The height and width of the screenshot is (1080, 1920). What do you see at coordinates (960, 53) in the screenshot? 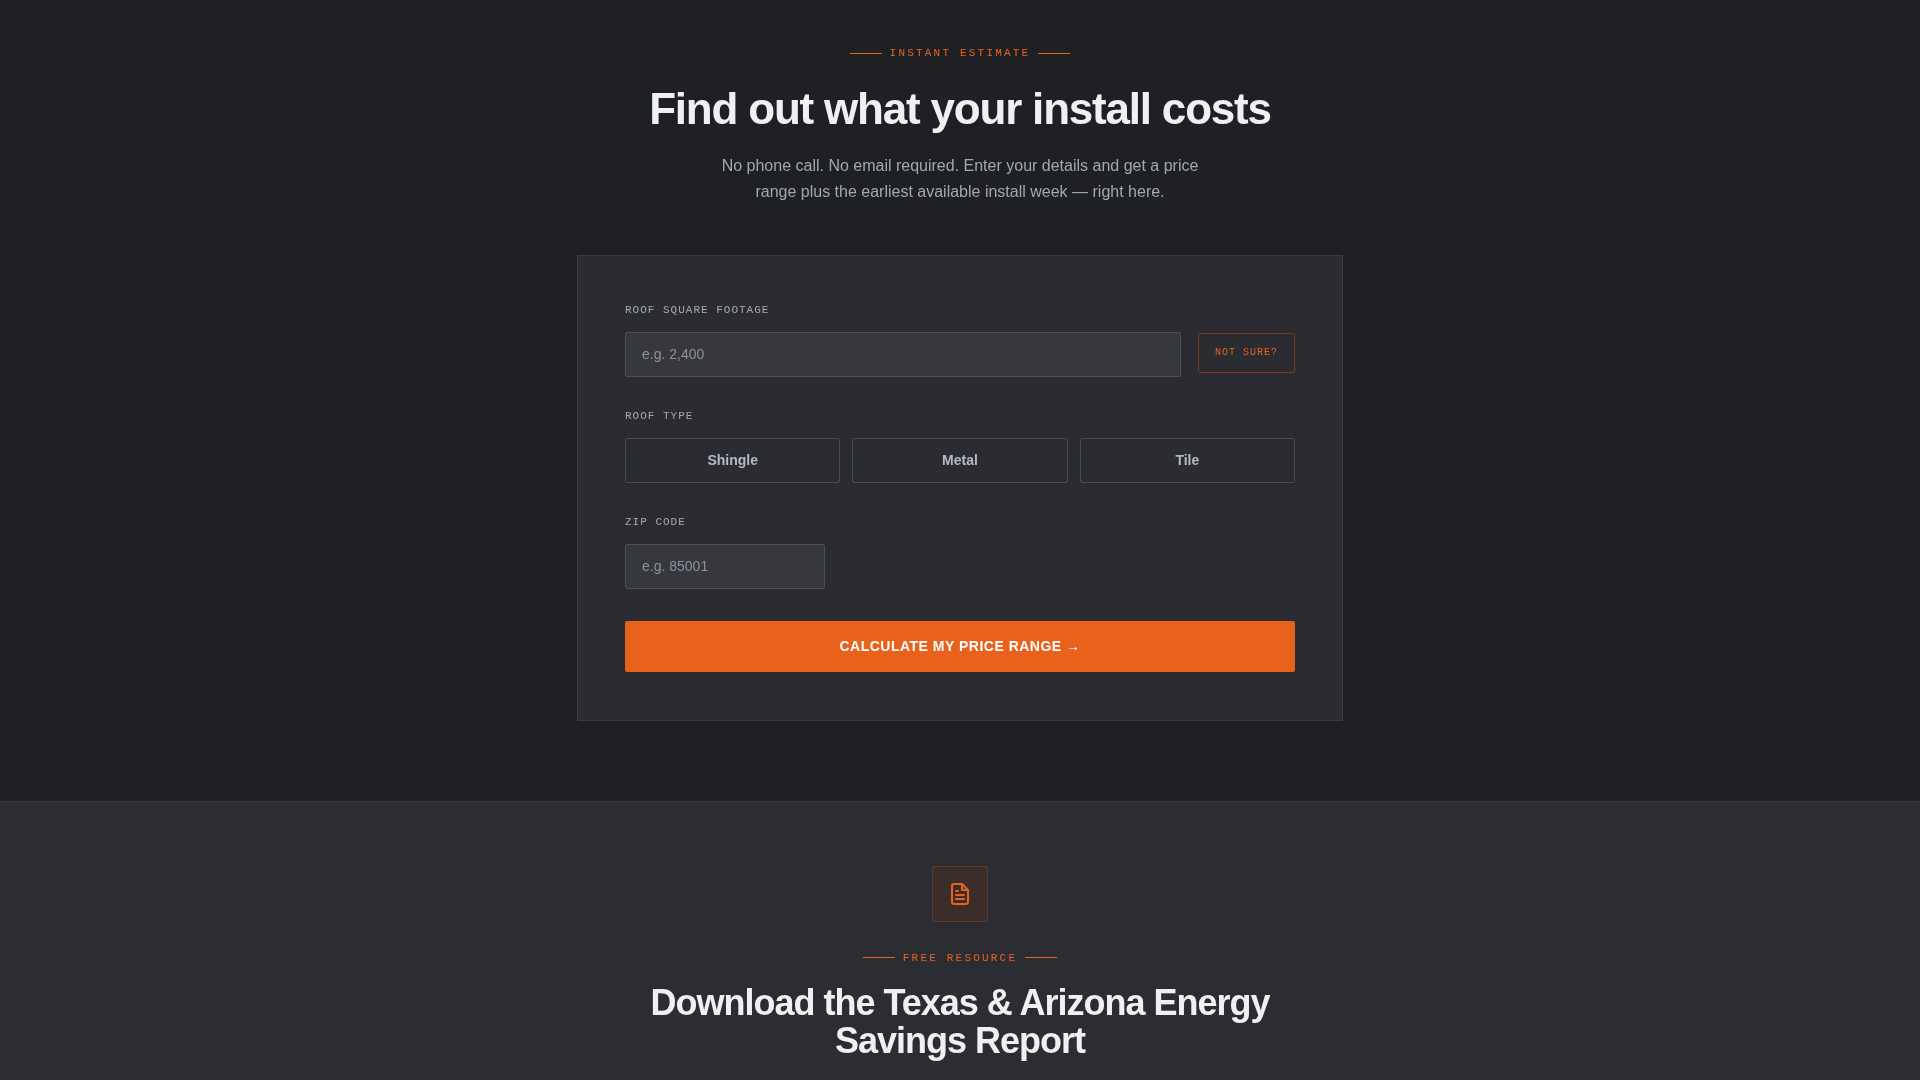
I see `section-eyebrow: INSTANT ESTIMATE` at bounding box center [960, 53].